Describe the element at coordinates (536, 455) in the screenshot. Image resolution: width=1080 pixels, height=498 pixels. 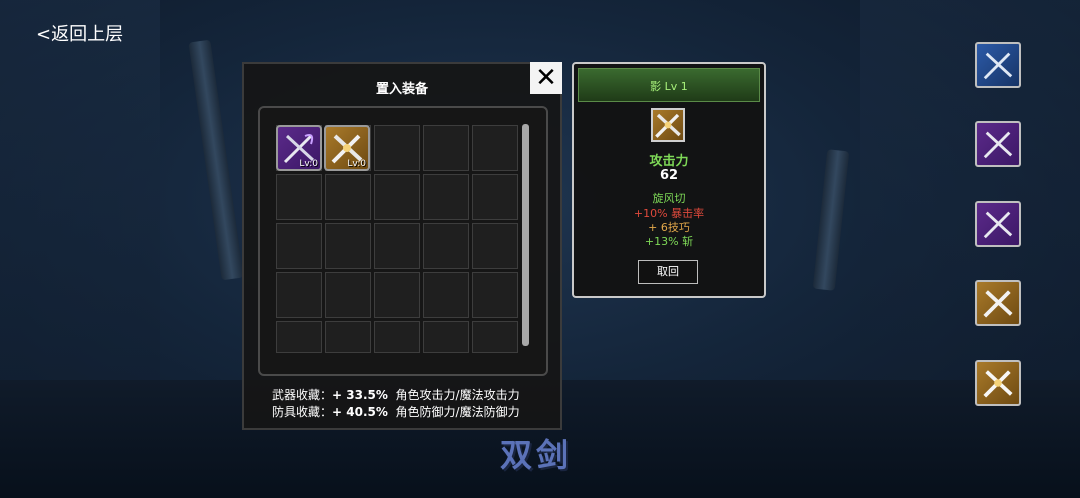
I see `category-title: 双剑` at that location.